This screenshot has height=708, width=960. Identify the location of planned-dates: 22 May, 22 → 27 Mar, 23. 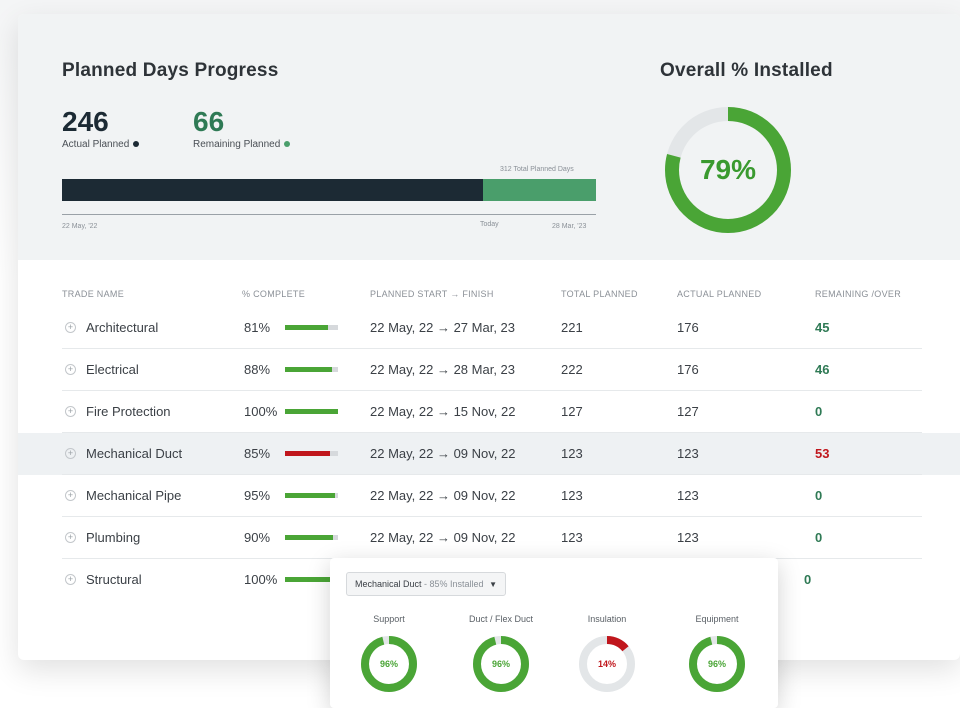
(442, 327).